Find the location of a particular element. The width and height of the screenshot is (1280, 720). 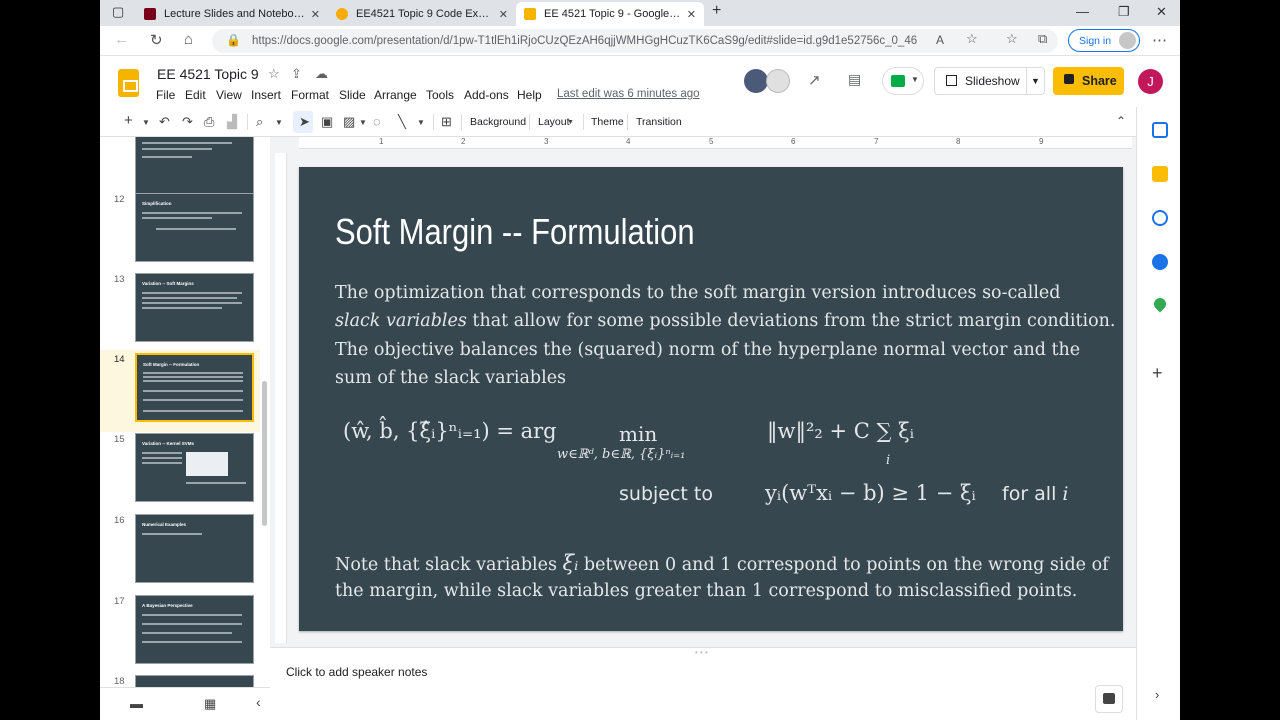

move-folder-icon: ⇪ is located at coordinates (296, 74).